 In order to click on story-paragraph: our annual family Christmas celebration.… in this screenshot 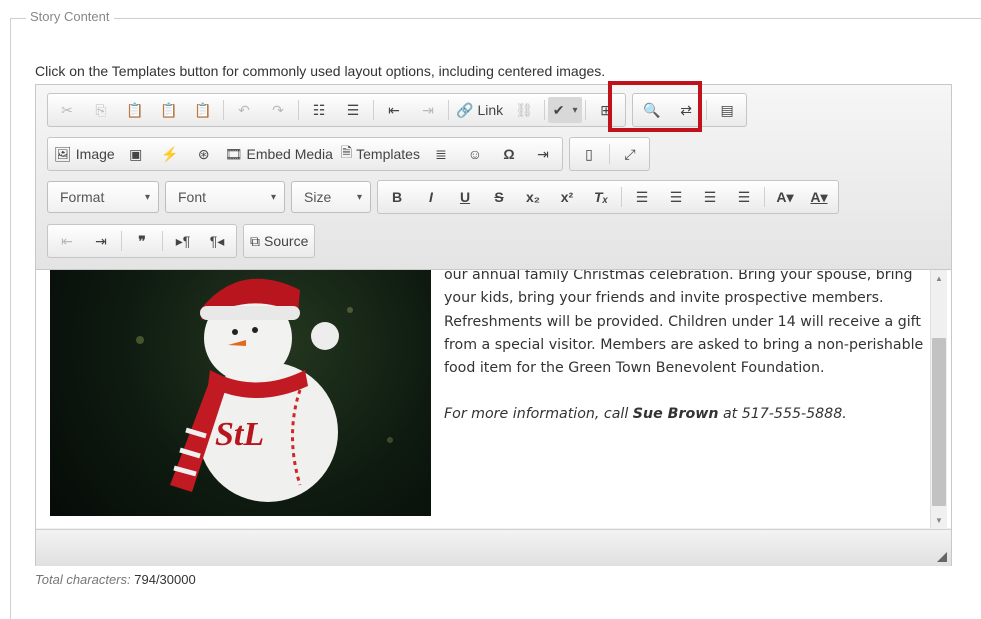, I will do `click(684, 323)`.